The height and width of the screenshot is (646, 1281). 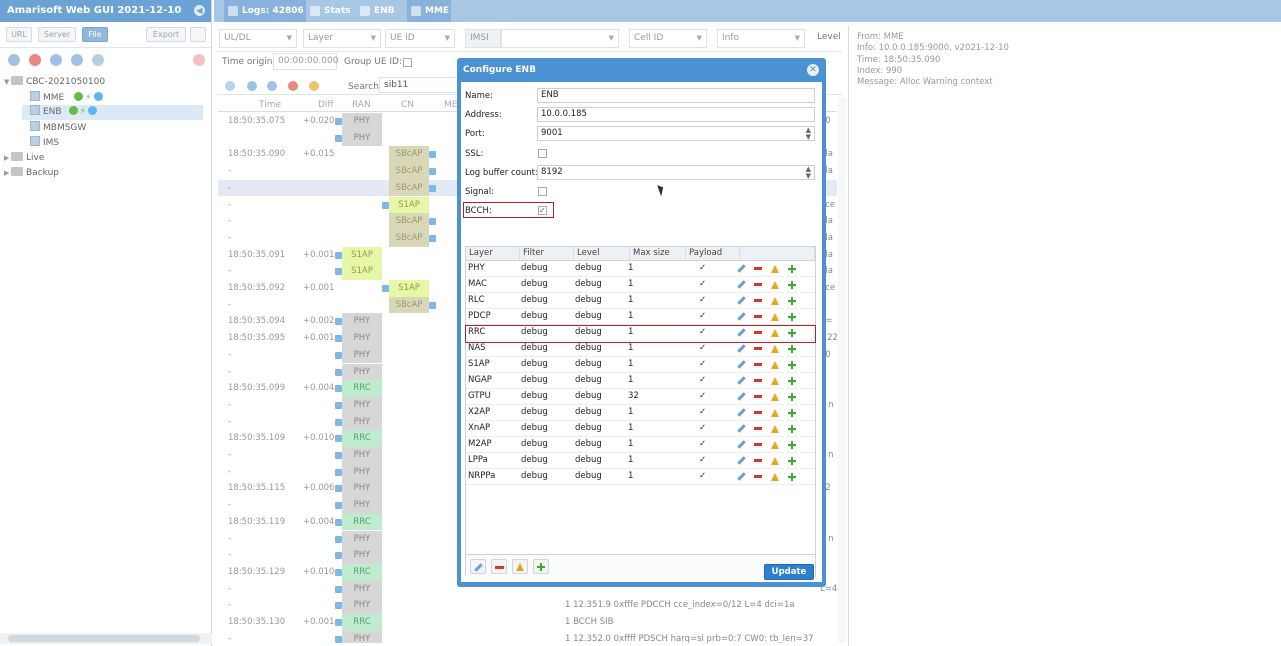 I want to click on col-payload: Payload, so click(x=713, y=254).